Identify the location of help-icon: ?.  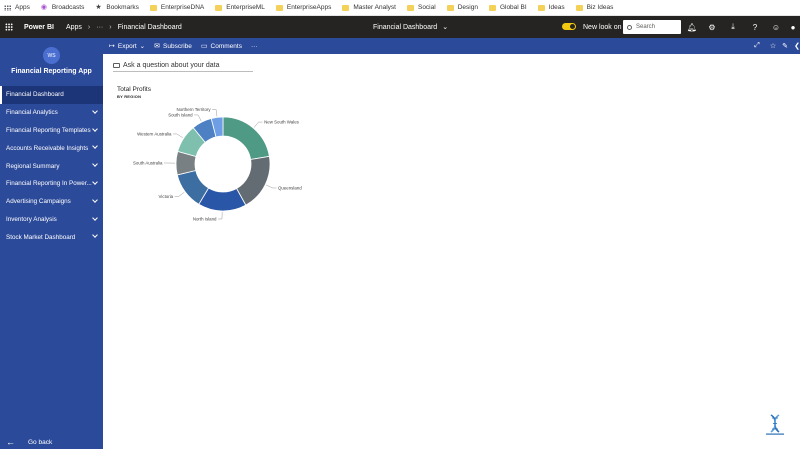
(755, 27).